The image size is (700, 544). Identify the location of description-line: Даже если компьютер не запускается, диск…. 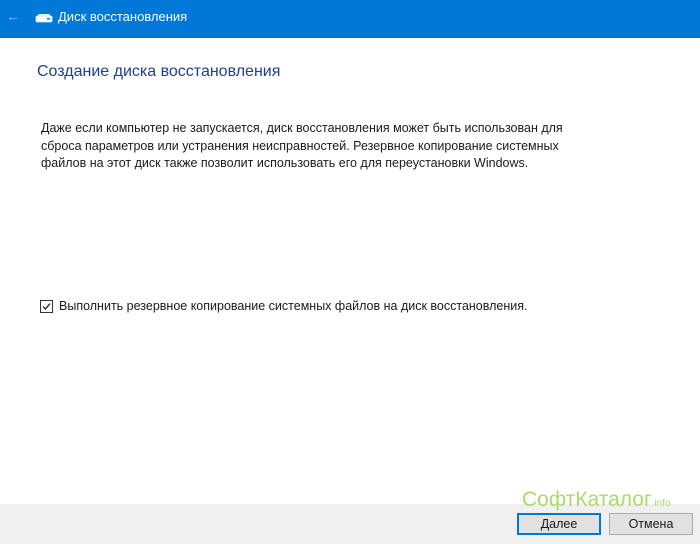
(302, 128).